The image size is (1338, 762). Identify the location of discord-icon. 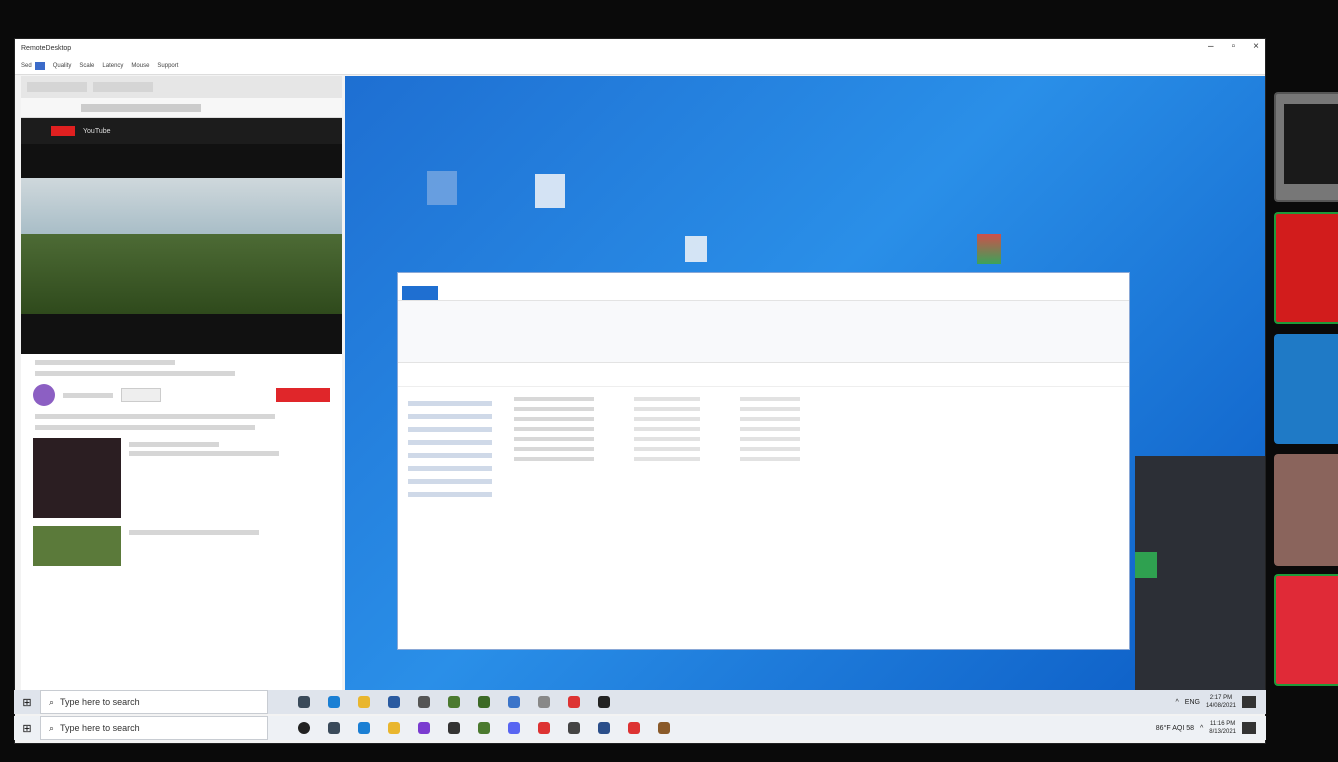
(514, 728).